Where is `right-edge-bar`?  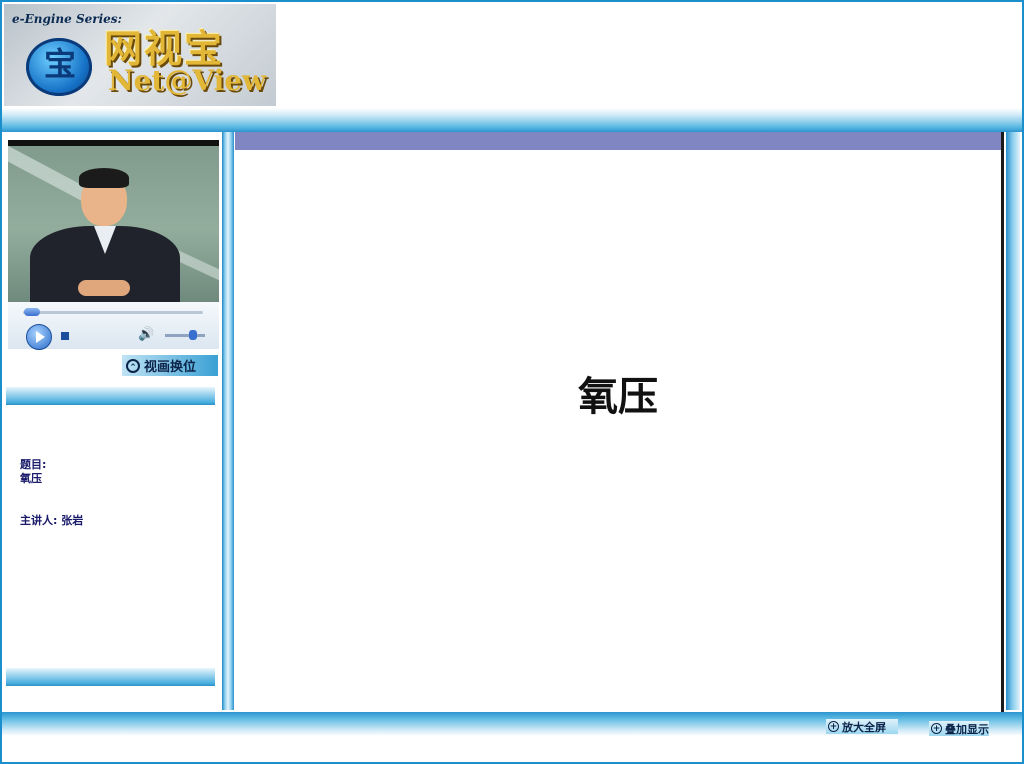 right-edge-bar is located at coordinates (1013, 421).